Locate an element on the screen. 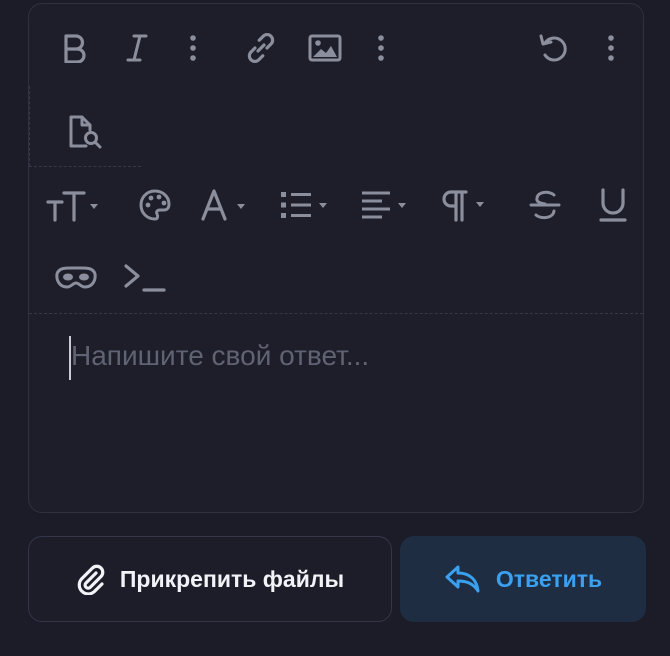 The image size is (670, 656). strikethrough-button is located at coordinates (545, 205).